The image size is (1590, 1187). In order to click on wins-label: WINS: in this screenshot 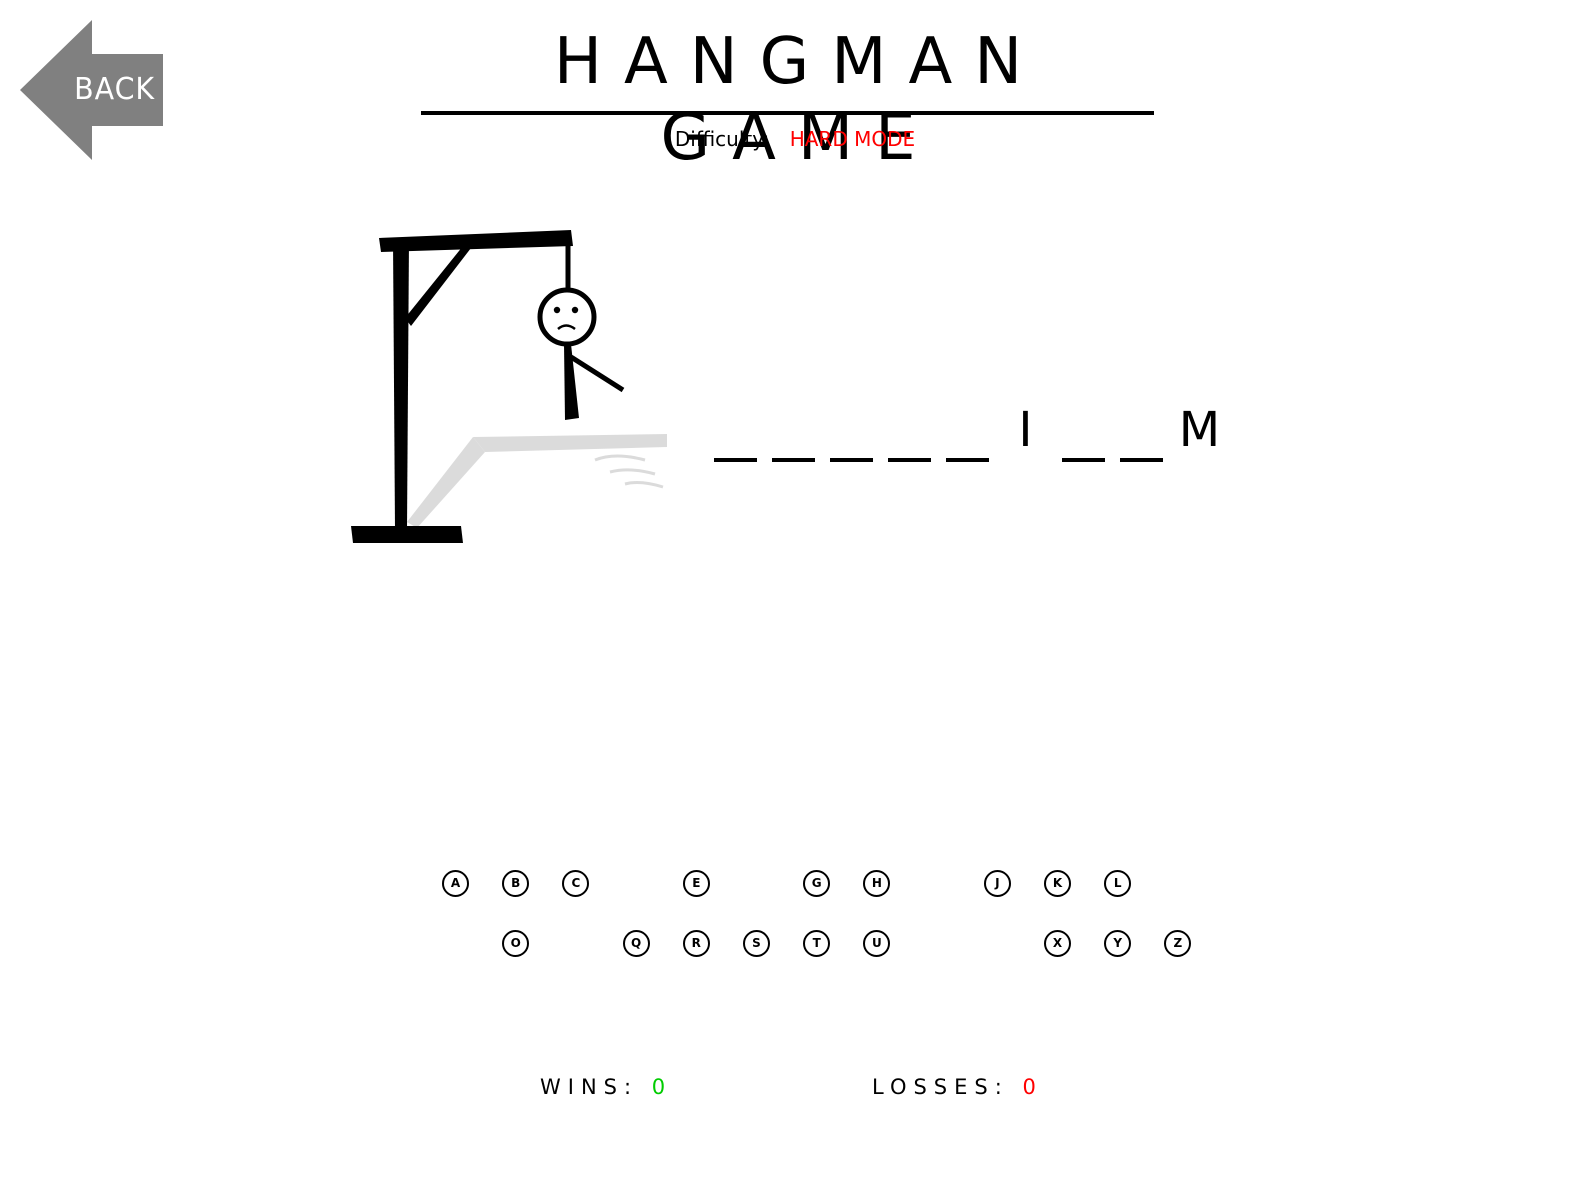, I will do `click(589, 1087)`.